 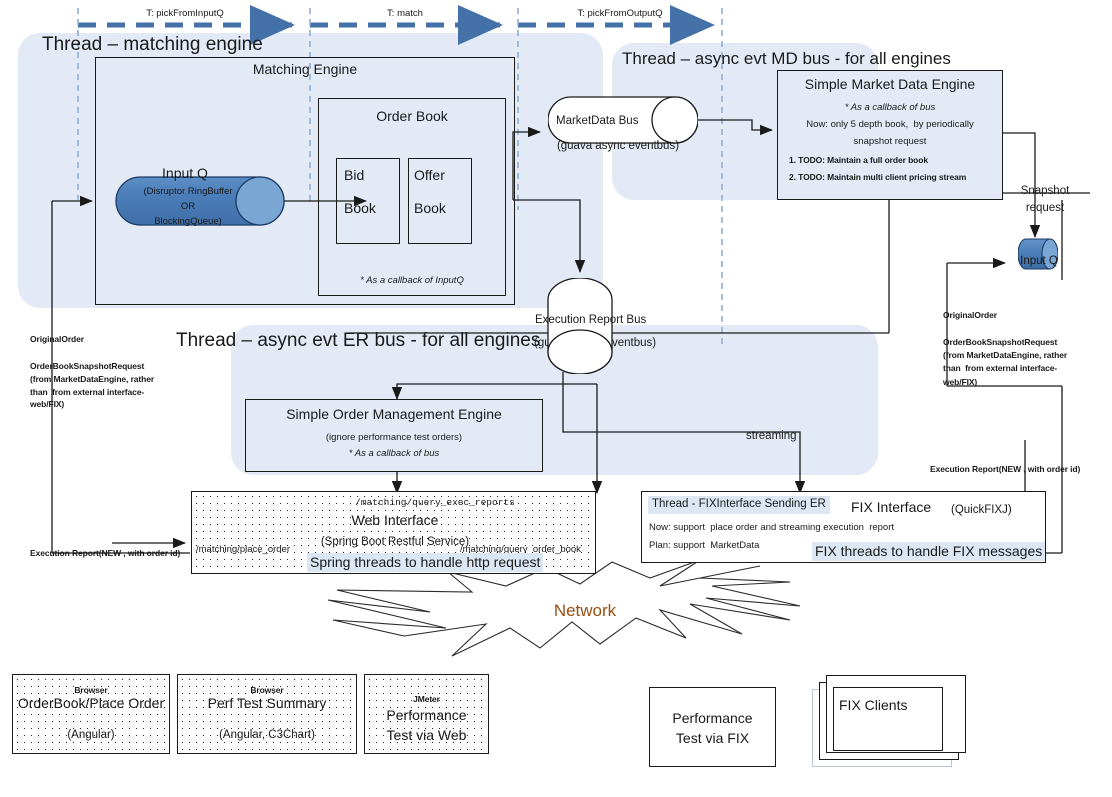 I want to click on fix-interface-plan: Plan: support MarketData, so click(x=704, y=545).